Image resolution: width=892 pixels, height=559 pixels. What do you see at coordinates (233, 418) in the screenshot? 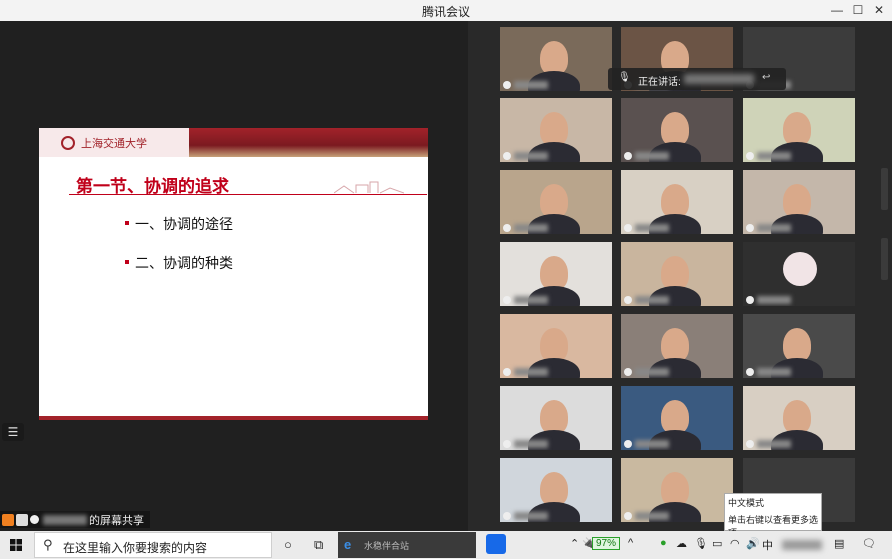
I see `slide-footer-bar` at bounding box center [233, 418].